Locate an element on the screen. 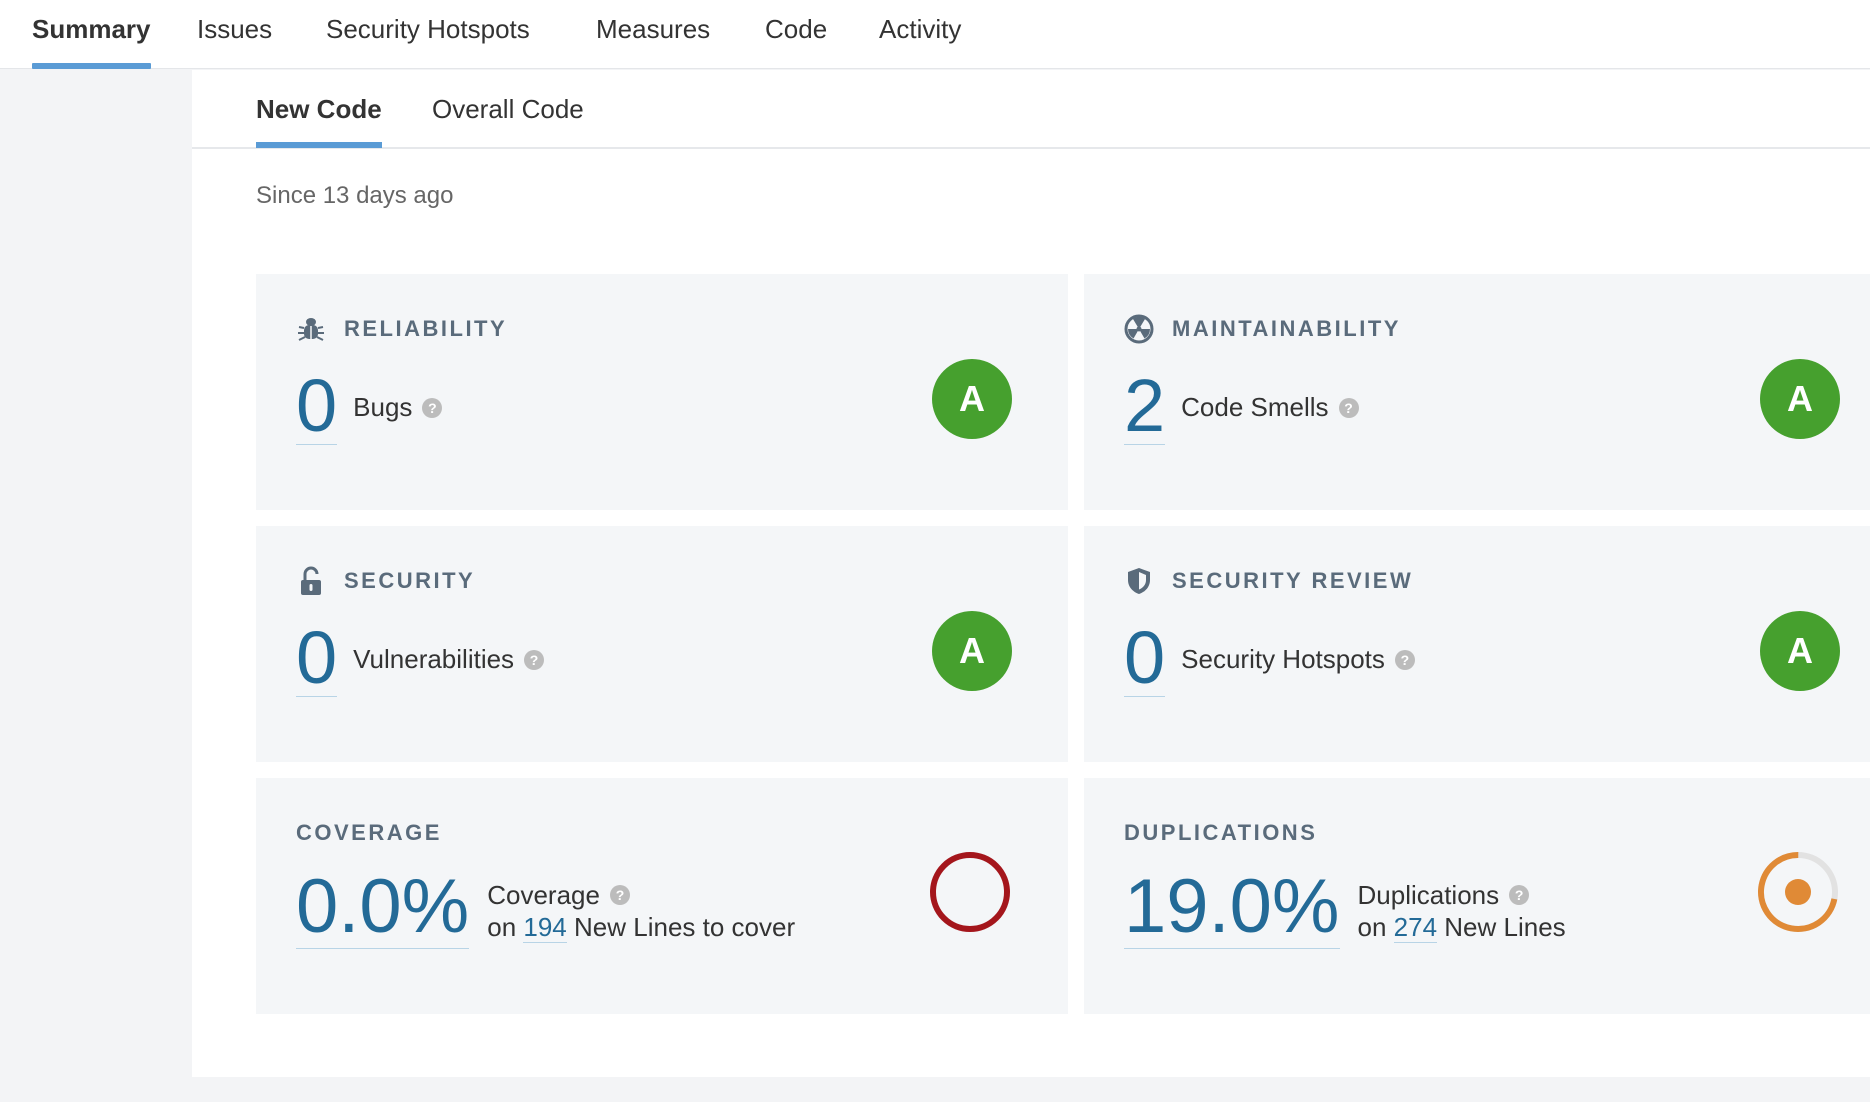 This screenshot has width=1870, height=1102. tab-code: Code is located at coordinates (796, 29).